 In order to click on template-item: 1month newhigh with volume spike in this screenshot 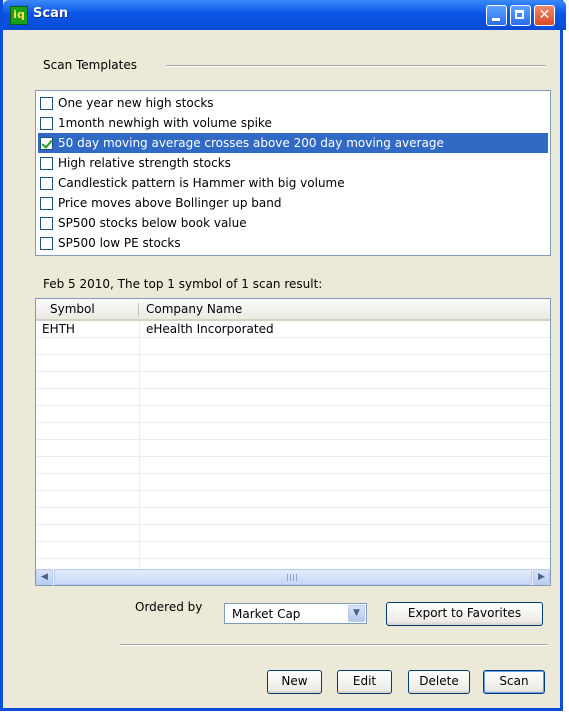, I will do `click(293, 123)`.